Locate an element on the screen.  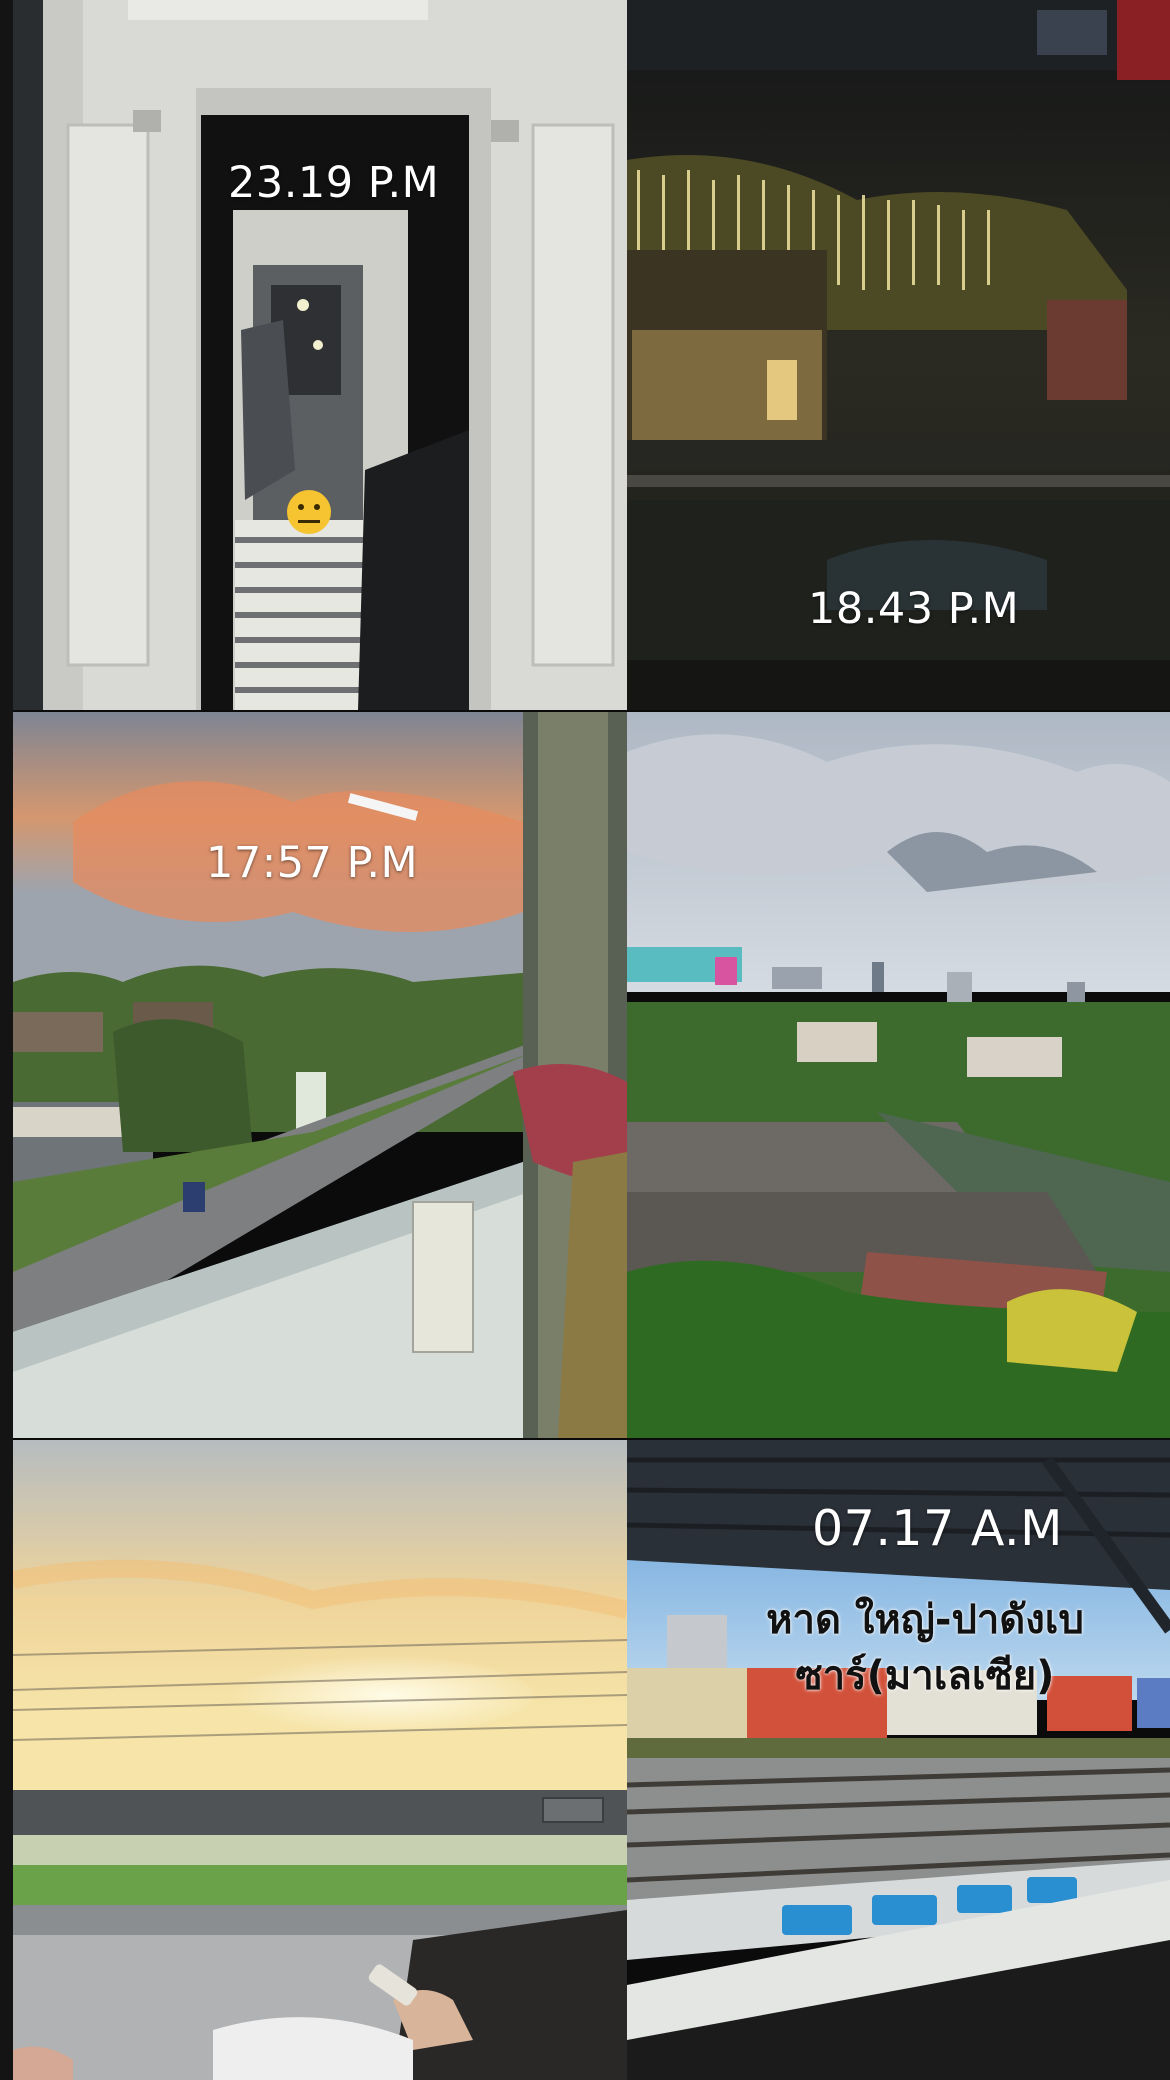
timestamp-label-platform: 07.17 A.M is located at coordinates (937, 1528).